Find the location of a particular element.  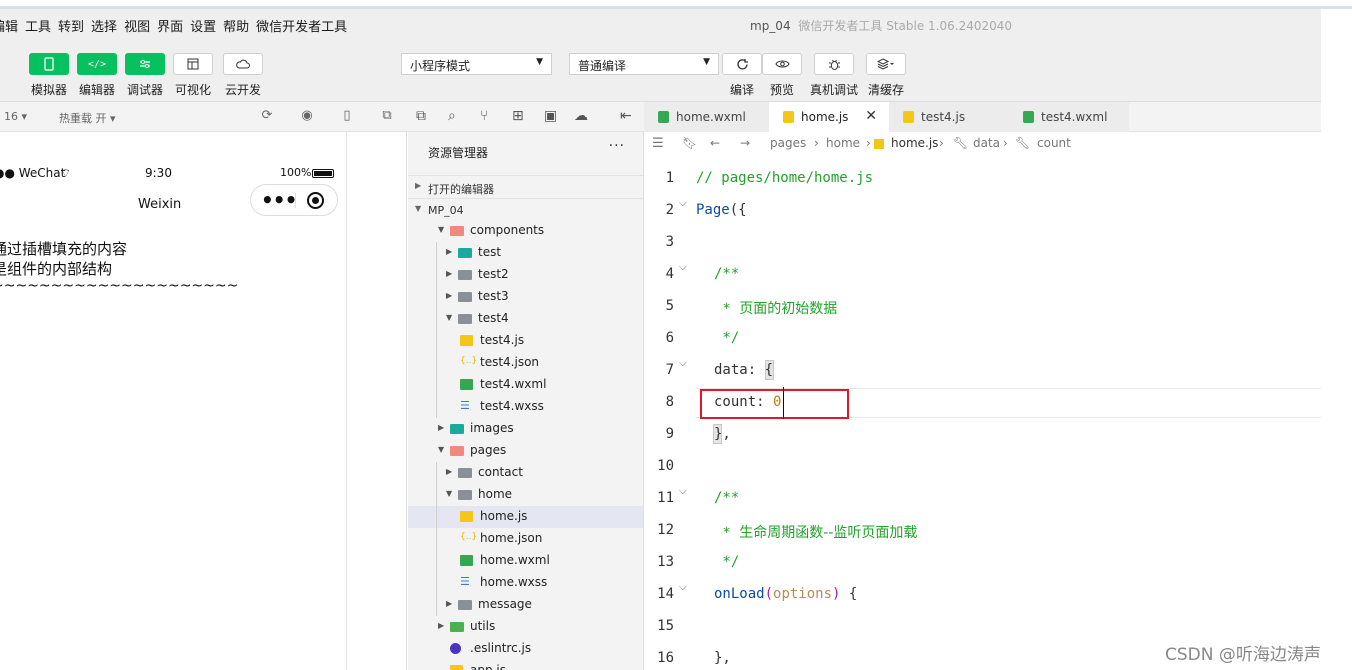

tree-item: ▼ home is located at coordinates (525, 495).